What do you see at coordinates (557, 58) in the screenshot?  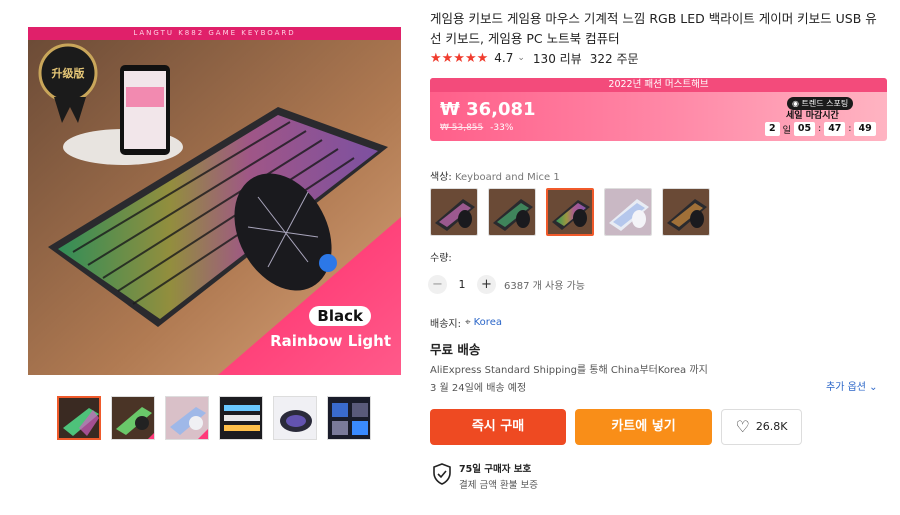 I see `review-count: 130 리뷰` at bounding box center [557, 58].